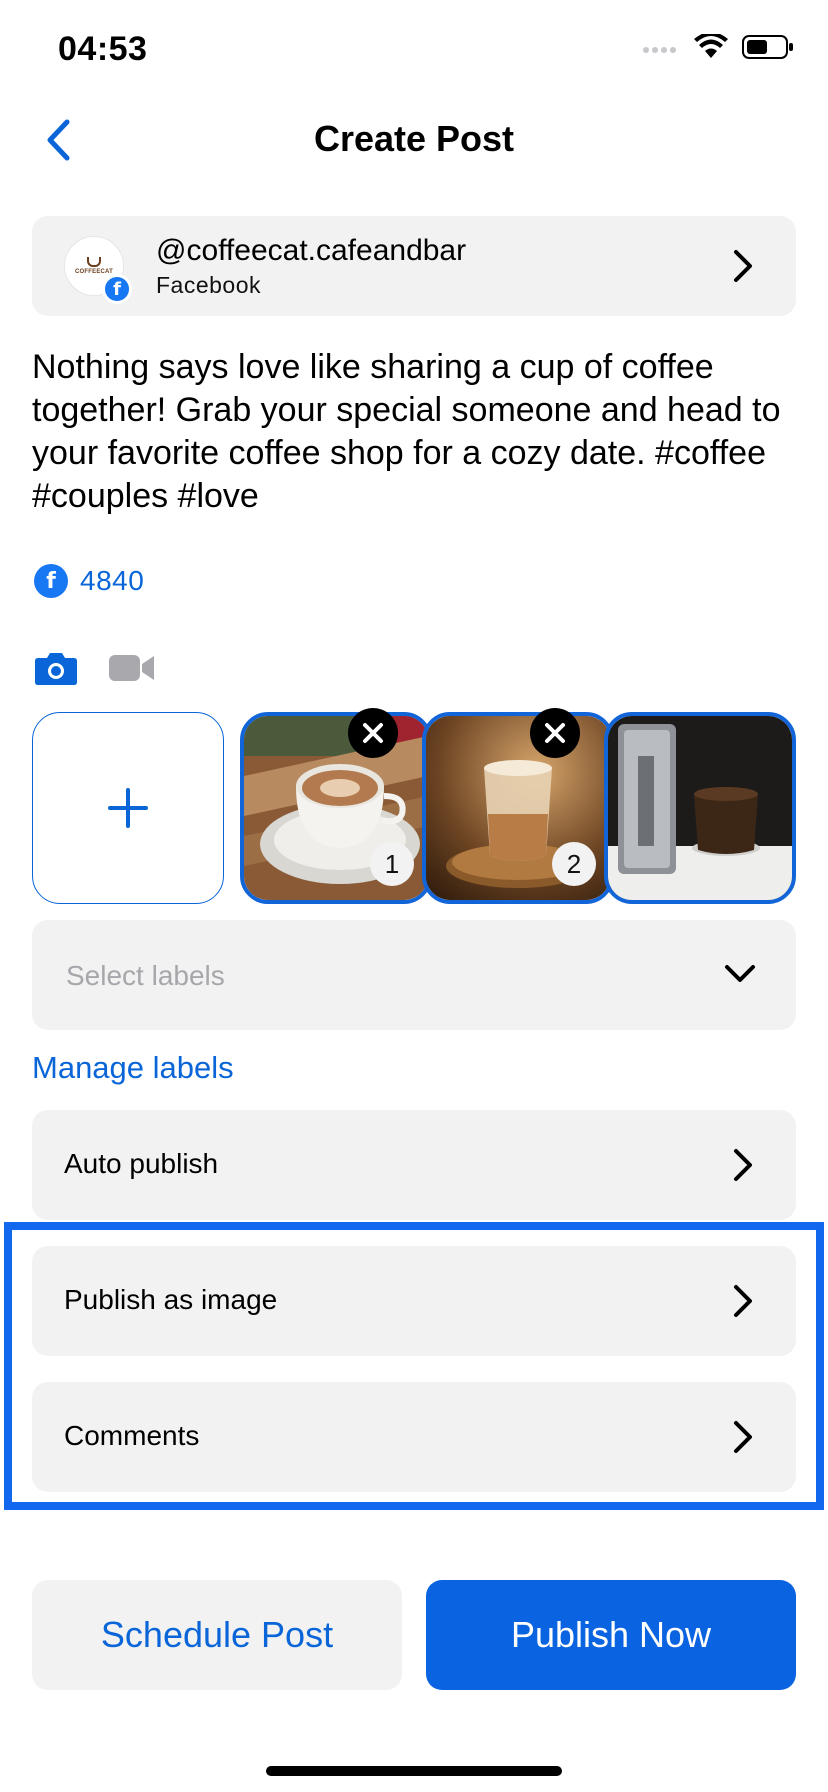  Describe the element at coordinates (414, 1771) in the screenshot. I see `home-indicator` at that location.